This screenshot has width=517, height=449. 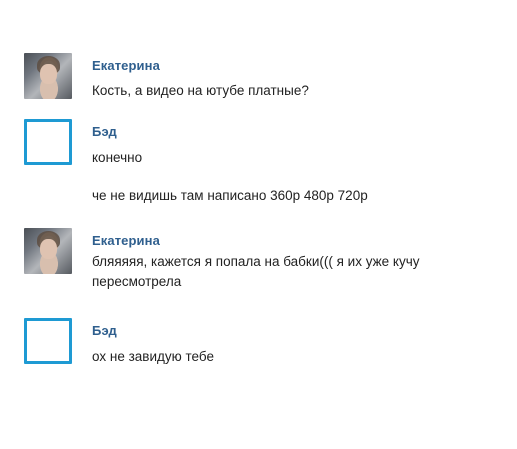 I want to click on message-text: ох не завидую тебе, so click(x=153, y=356).